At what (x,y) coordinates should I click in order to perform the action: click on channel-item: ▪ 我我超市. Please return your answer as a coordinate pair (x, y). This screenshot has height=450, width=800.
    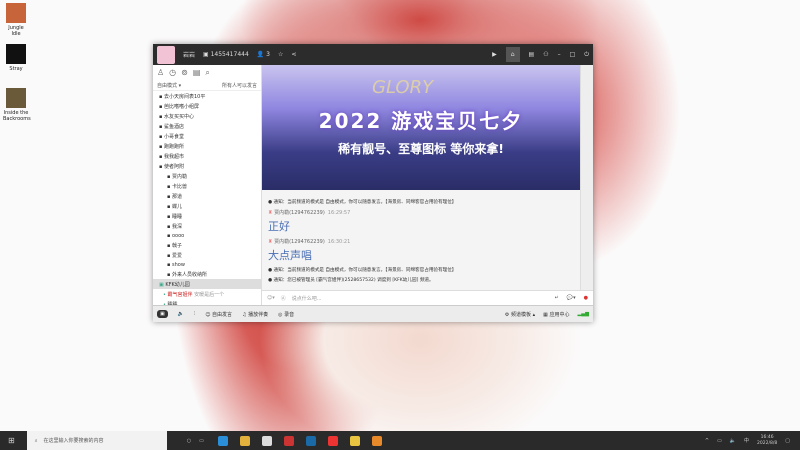
    Looking at the image, I should click on (207, 156).